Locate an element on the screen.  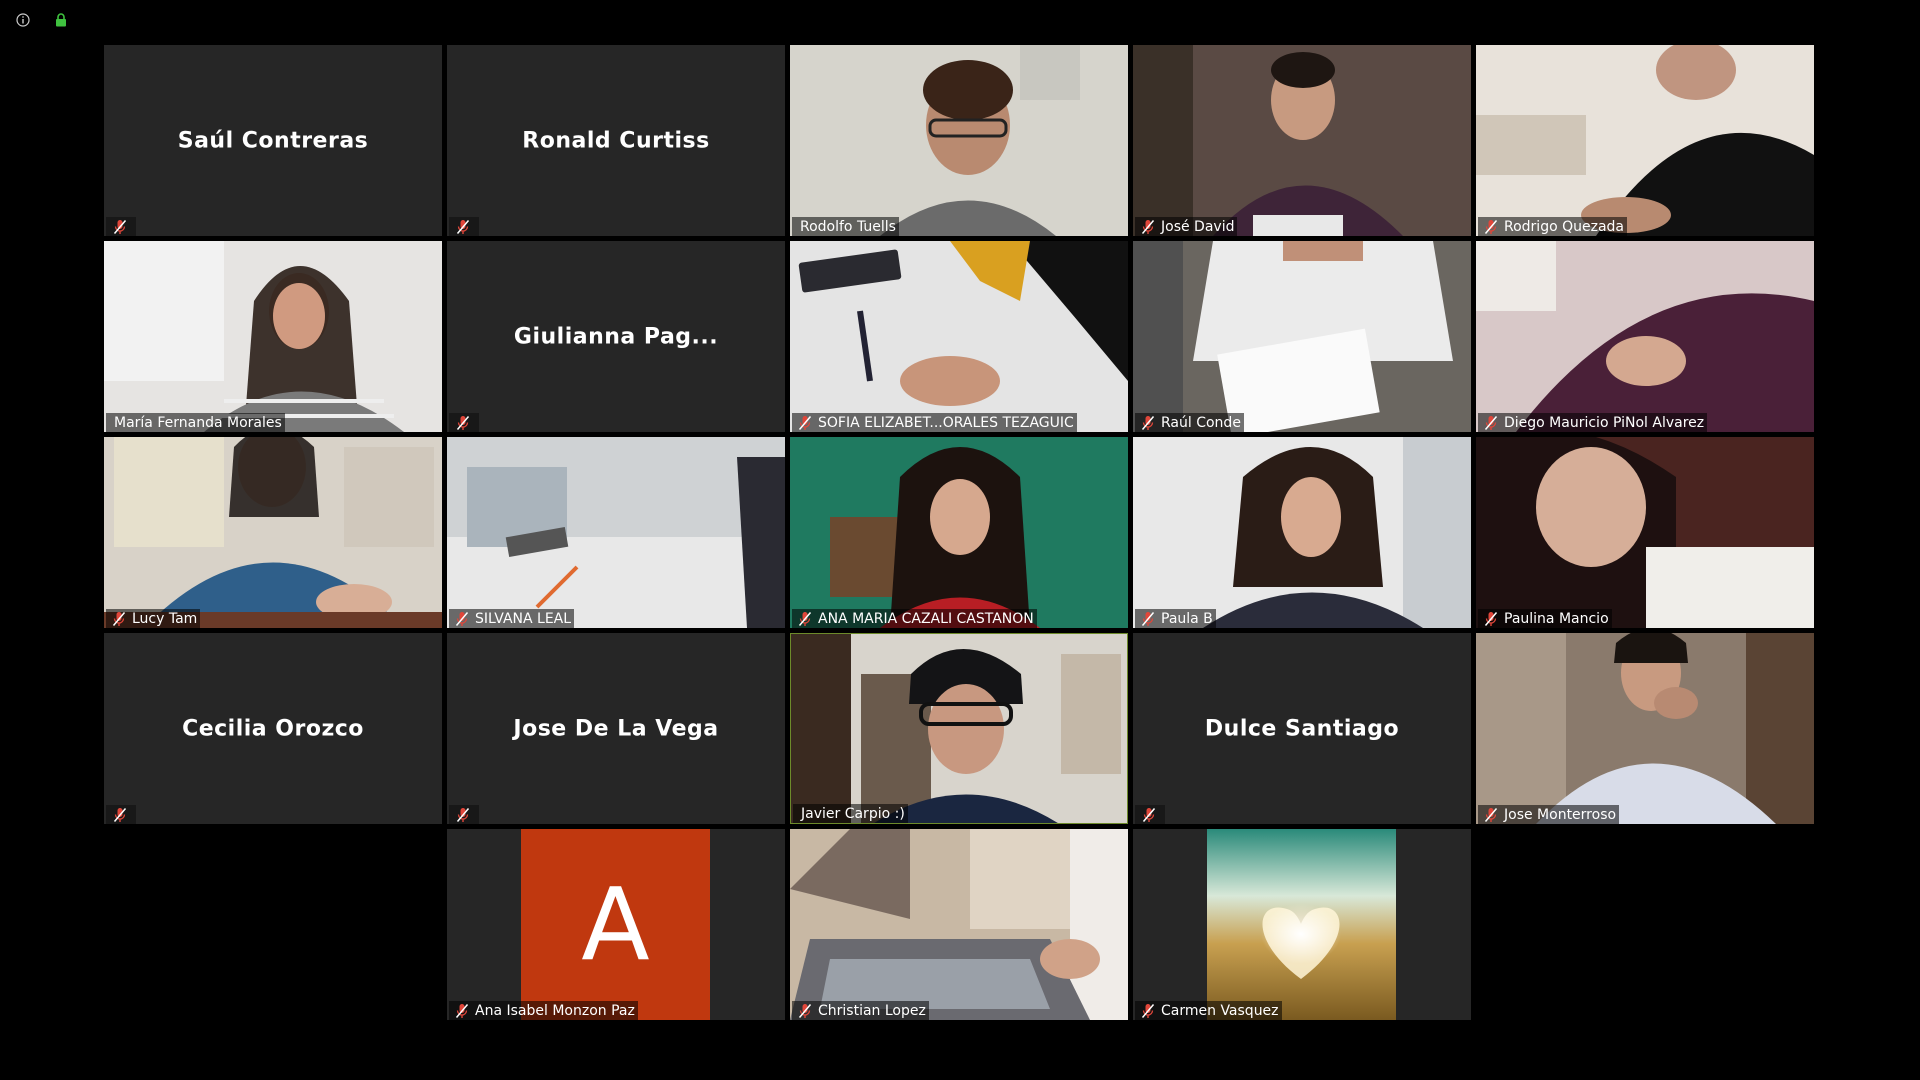
participant-label: Raúl Conde is located at coordinates (1189, 422).